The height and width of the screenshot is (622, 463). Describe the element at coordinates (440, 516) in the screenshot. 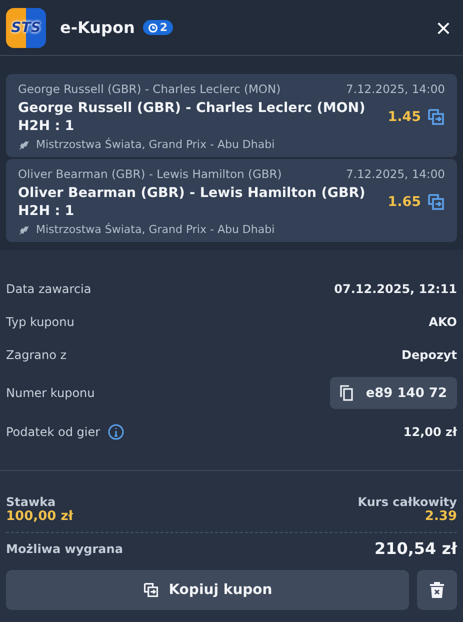

I see `total-odds-value: 2.39` at that location.